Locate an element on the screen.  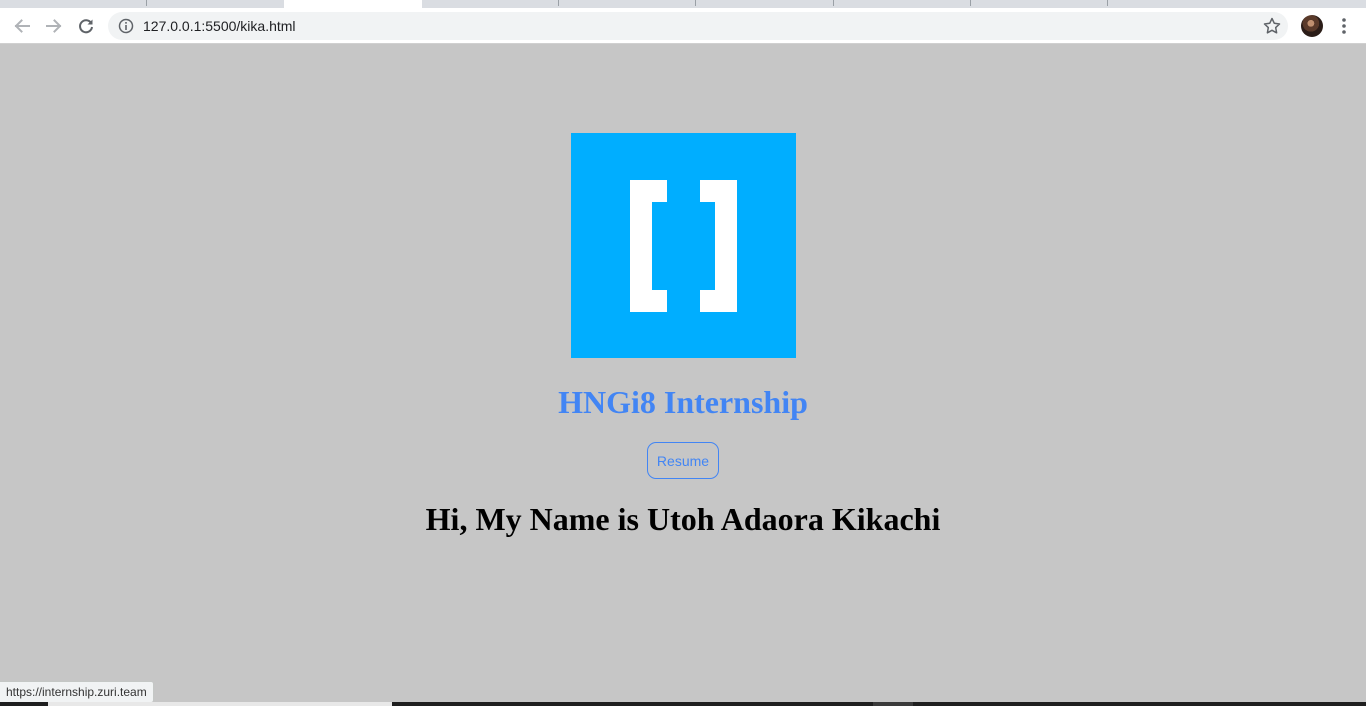
reload-icon is located at coordinates (86, 26).